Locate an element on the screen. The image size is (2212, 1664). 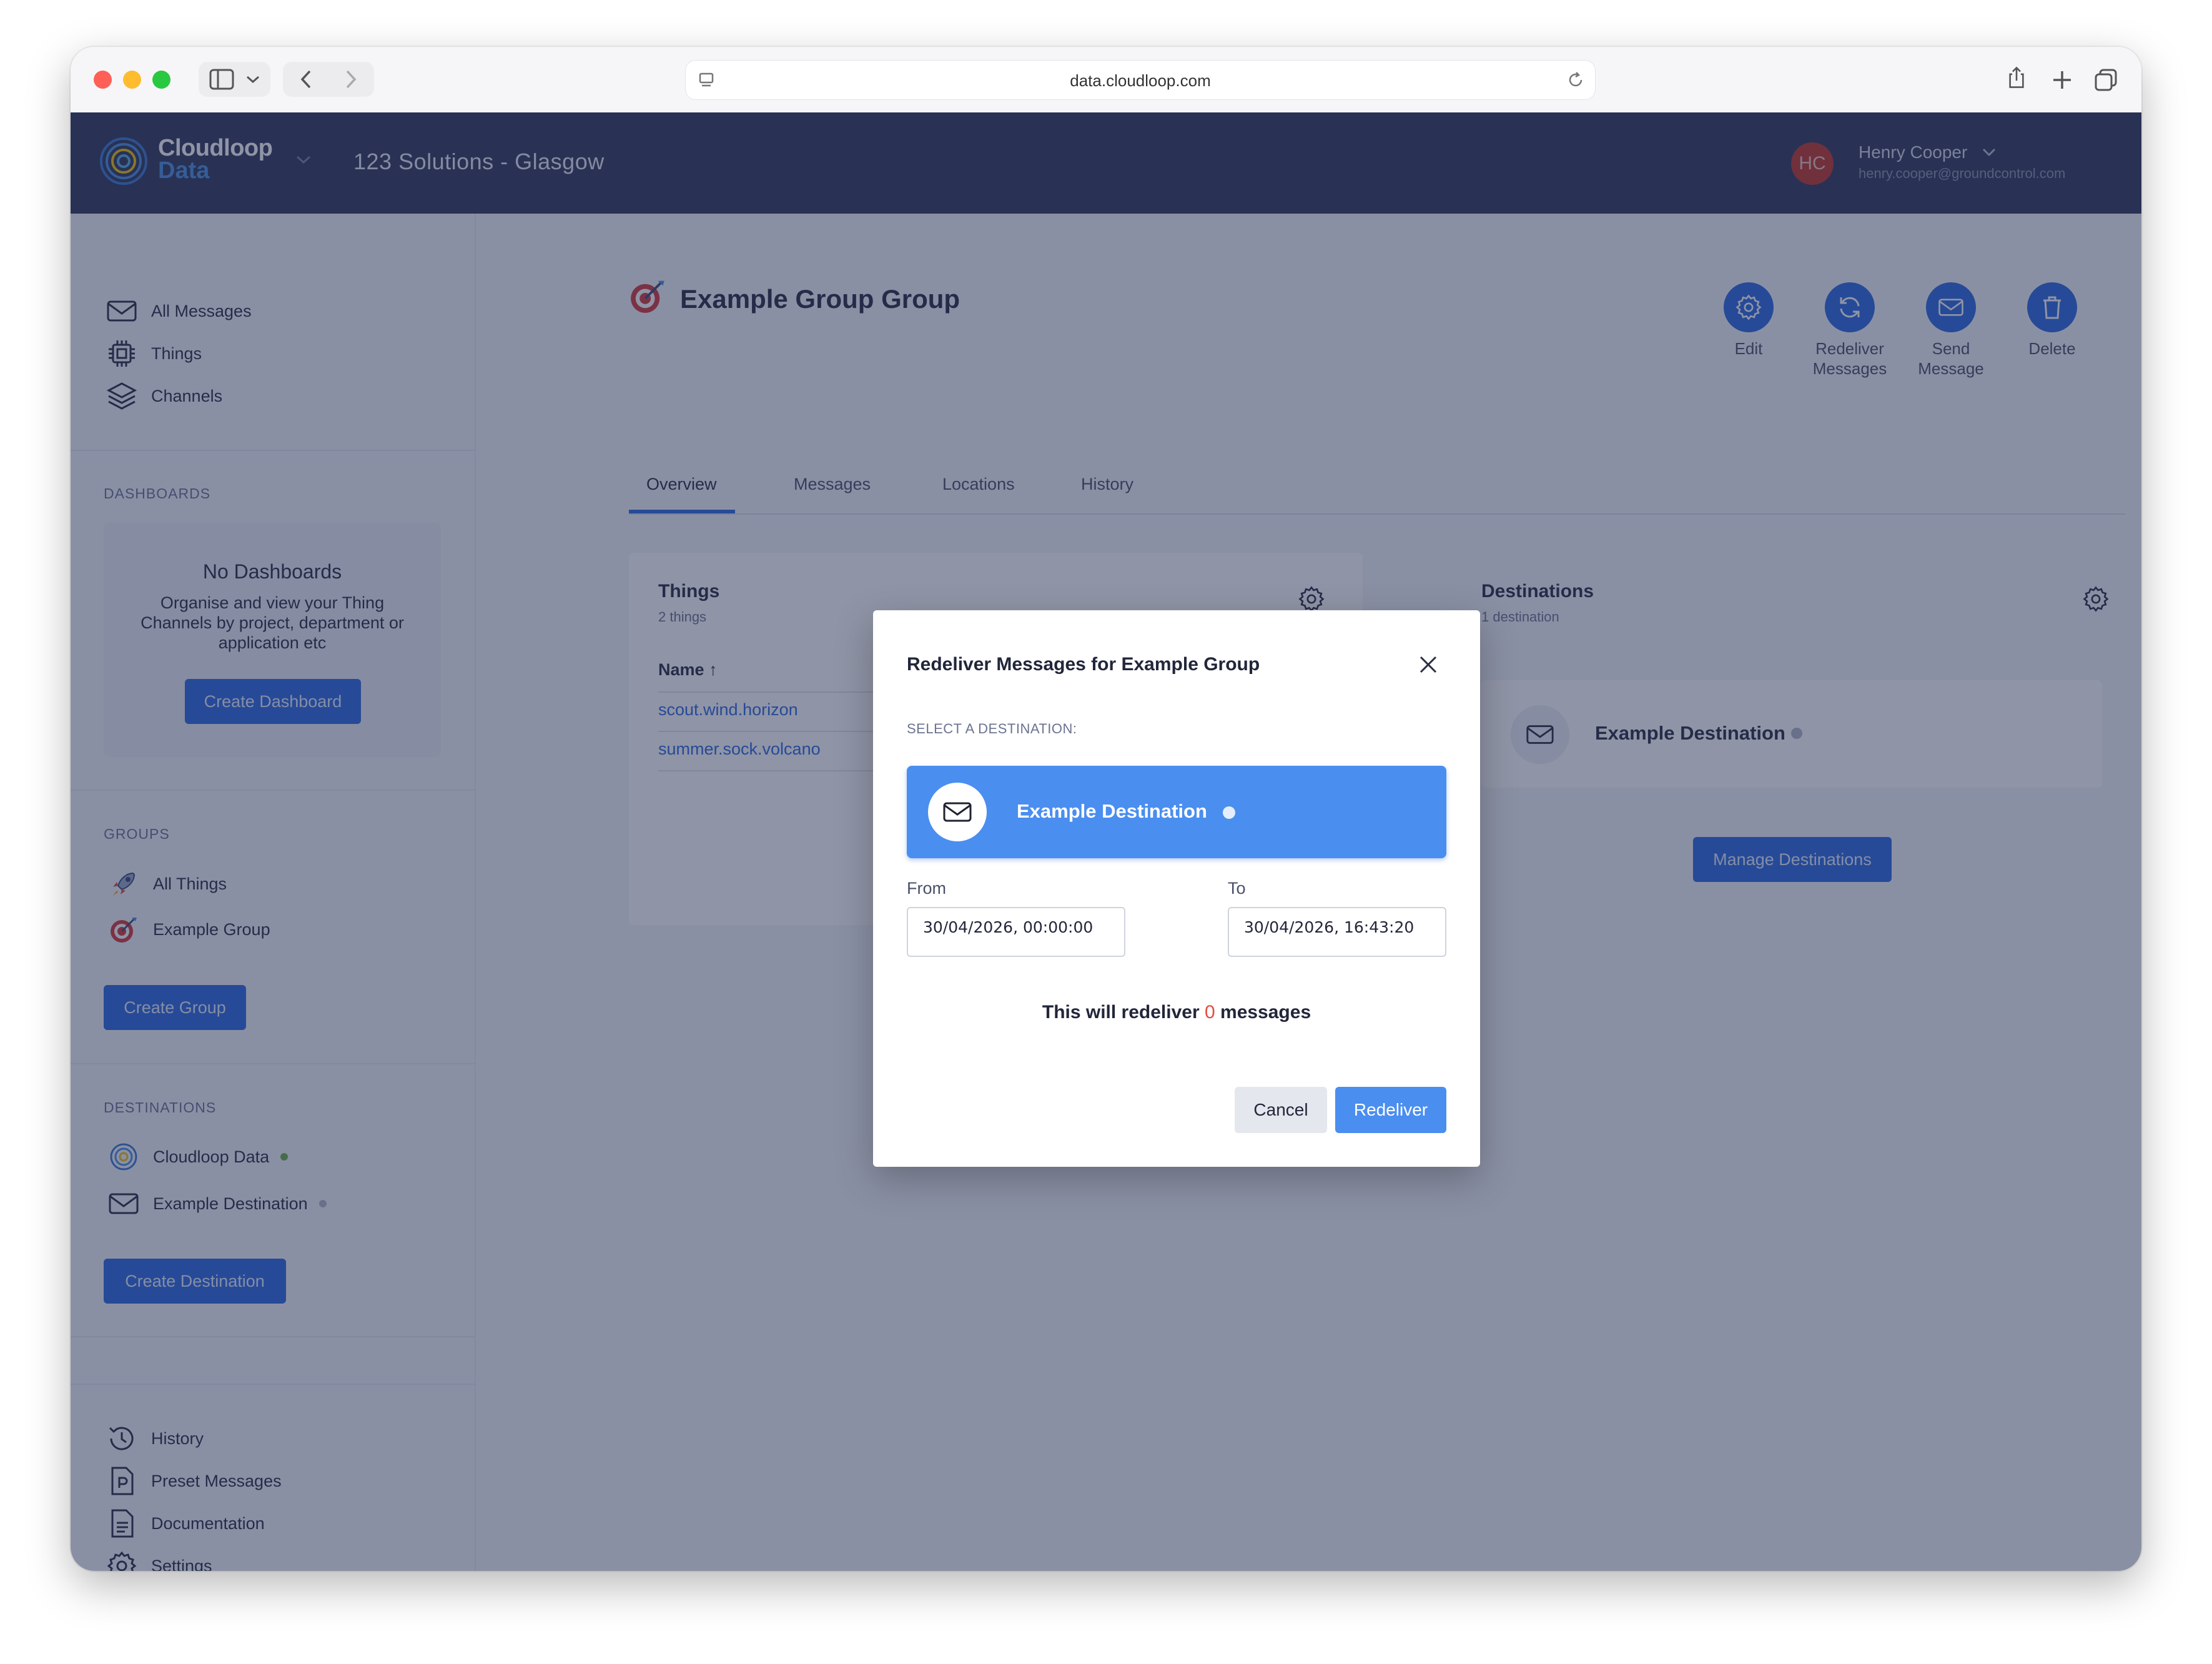
zoom-window-button is located at coordinates (161, 80).